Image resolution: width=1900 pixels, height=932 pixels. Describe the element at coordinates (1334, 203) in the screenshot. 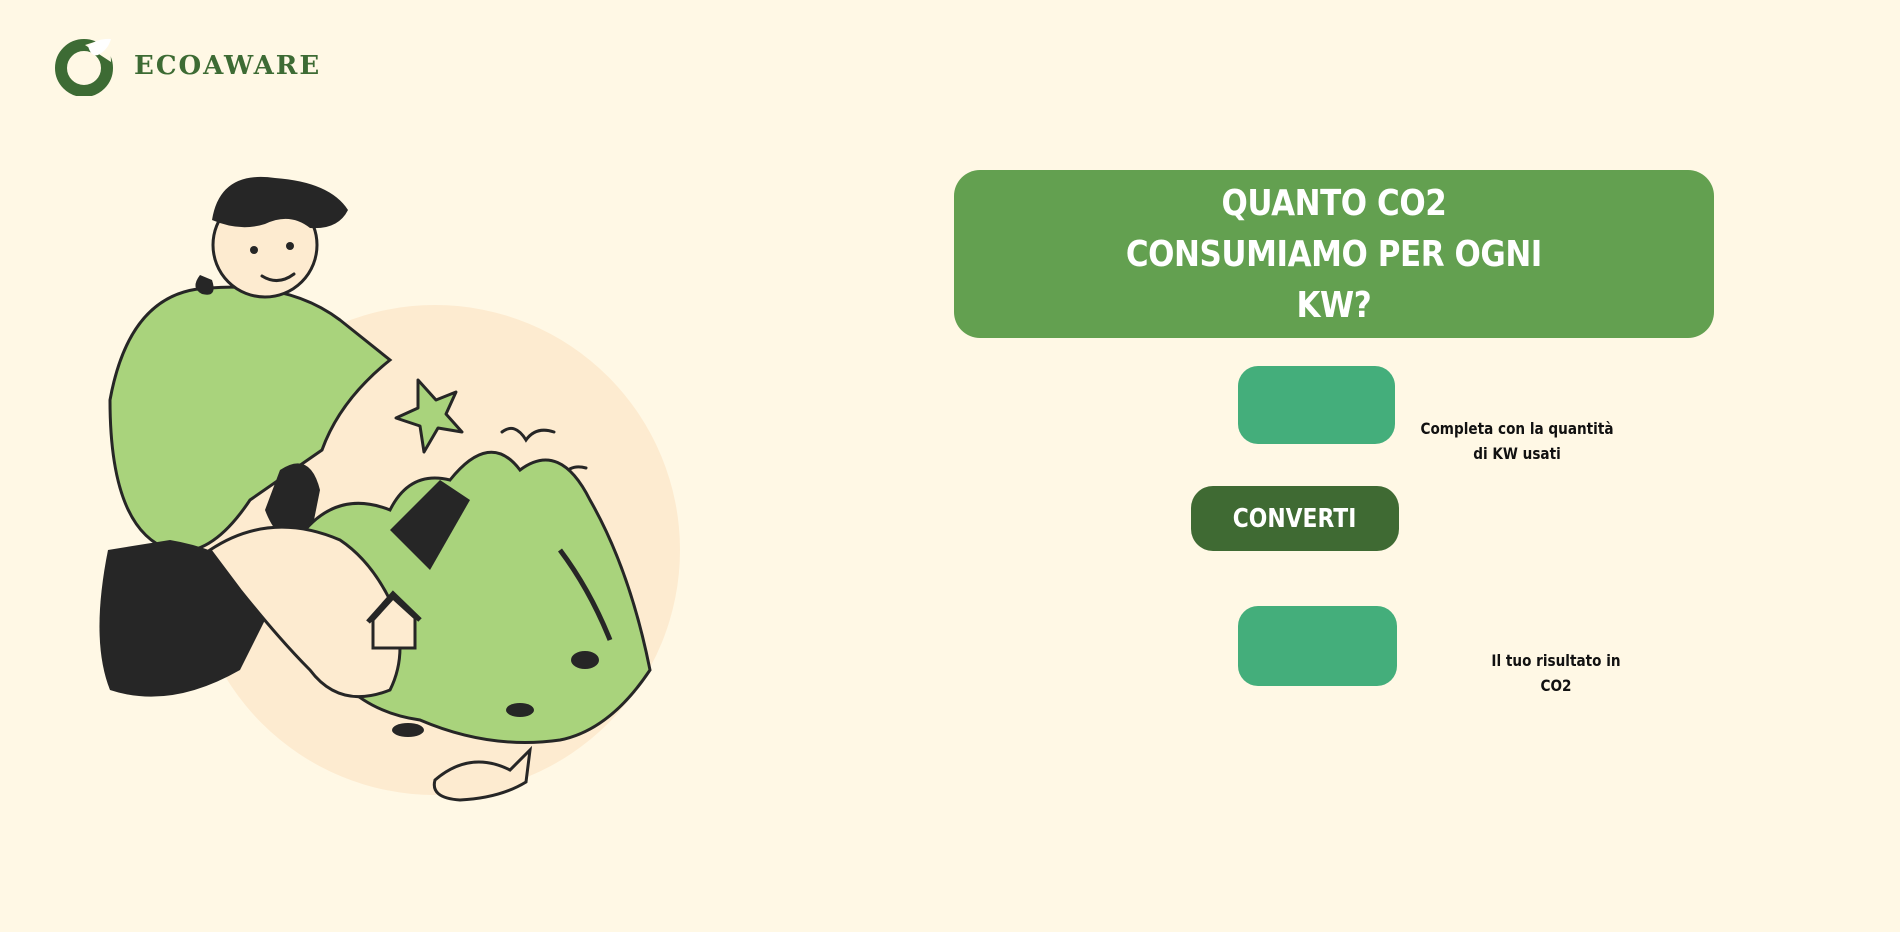

I see `converter-title-line: QUANTO CO2` at that location.